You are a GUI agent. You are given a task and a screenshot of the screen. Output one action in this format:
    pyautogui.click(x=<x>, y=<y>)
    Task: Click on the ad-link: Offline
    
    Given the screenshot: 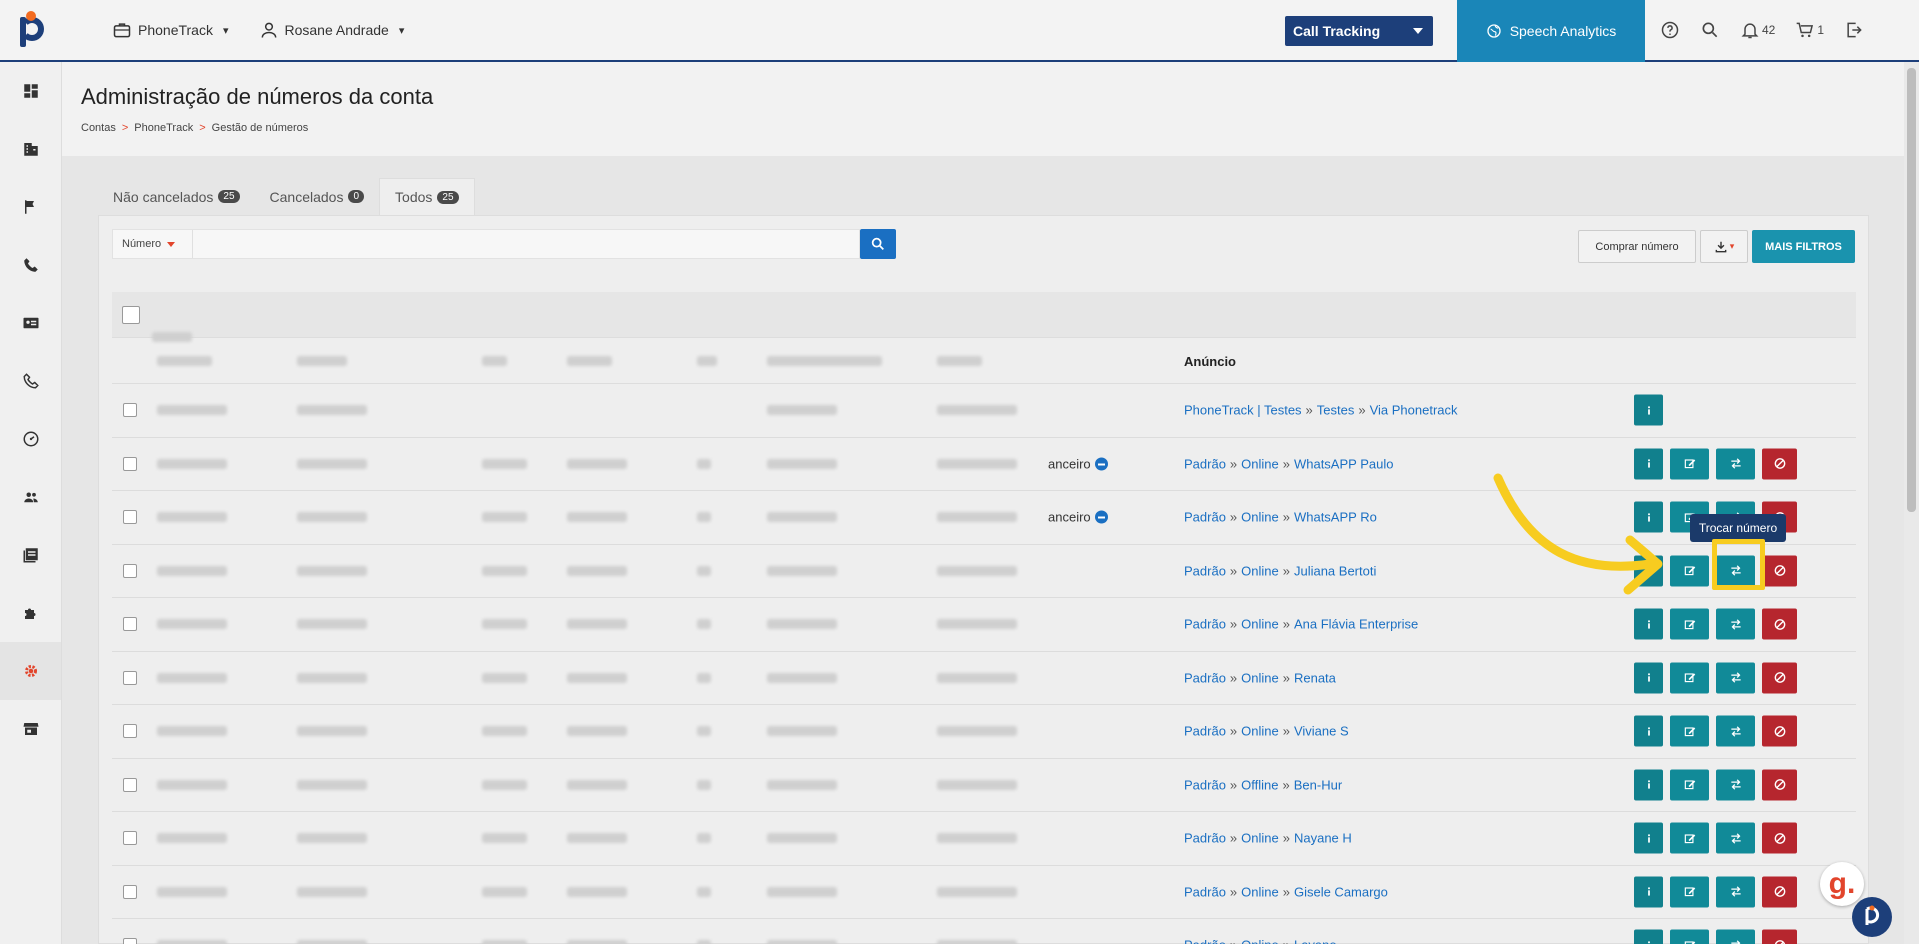 What is the action you would take?
    pyautogui.click(x=1259, y=784)
    